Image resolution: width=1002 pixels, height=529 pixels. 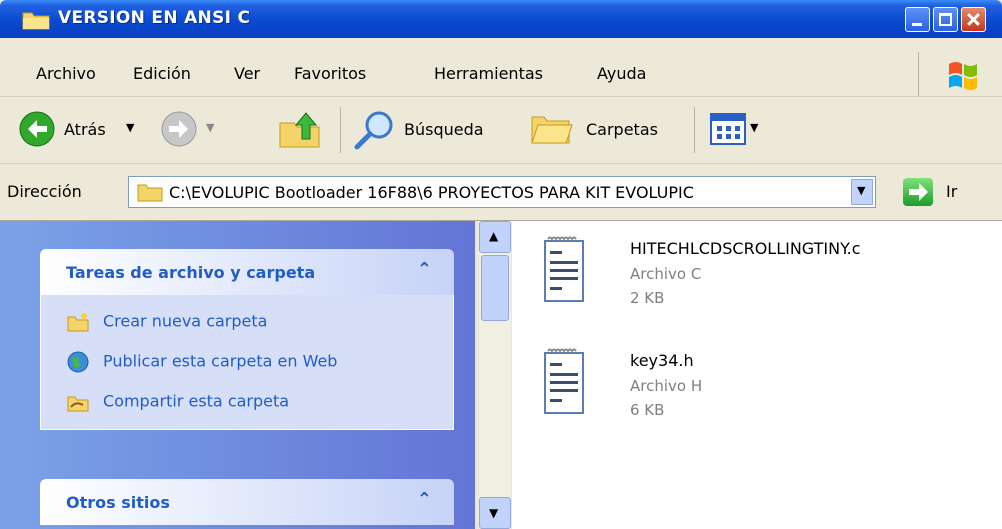 I want to click on arrow-down-icon: ▼, so click(x=494, y=513).